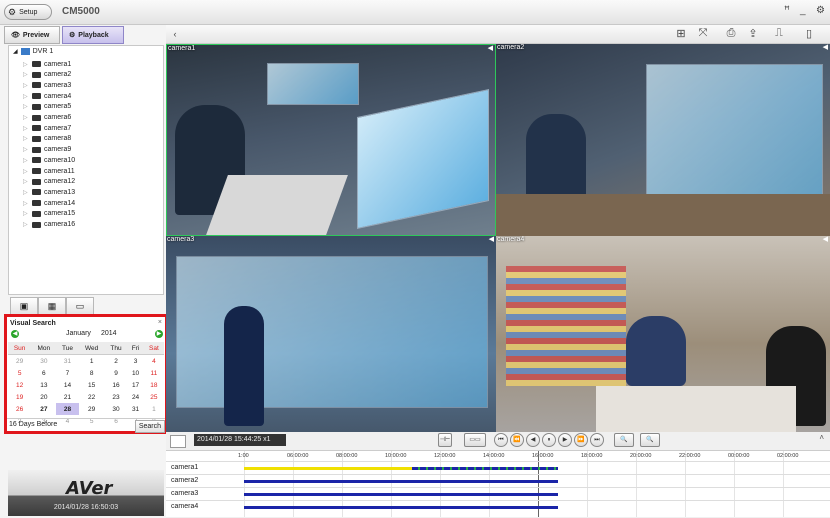 The height and width of the screenshot is (518, 830). What do you see at coordinates (445, 440) in the screenshot?
I see `zoom-out-icon: ⊣⊢` at bounding box center [445, 440].